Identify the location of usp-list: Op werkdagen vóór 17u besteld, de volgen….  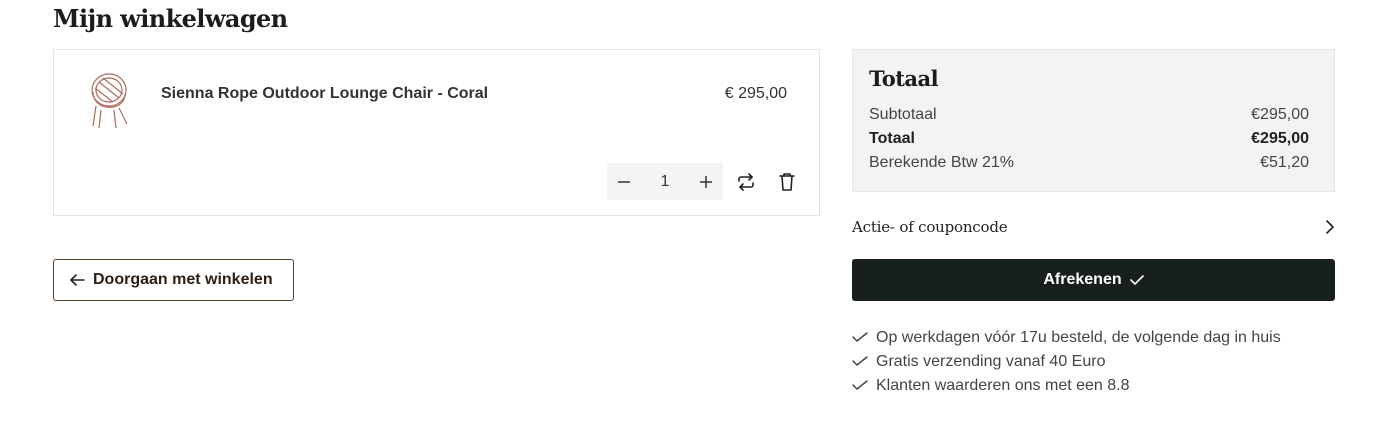
(1066, 362).